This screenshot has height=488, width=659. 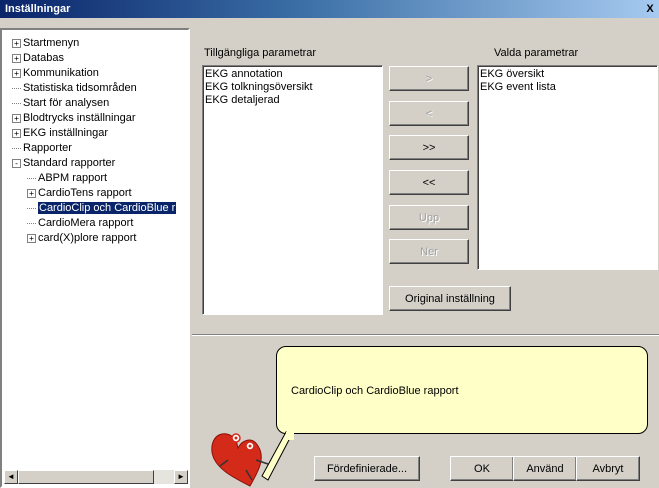 What do you see at coordinates (86, 223) in the screenshot?
I see `tree-item-label: CardioMera rapport` at bounding box center [86, 223].